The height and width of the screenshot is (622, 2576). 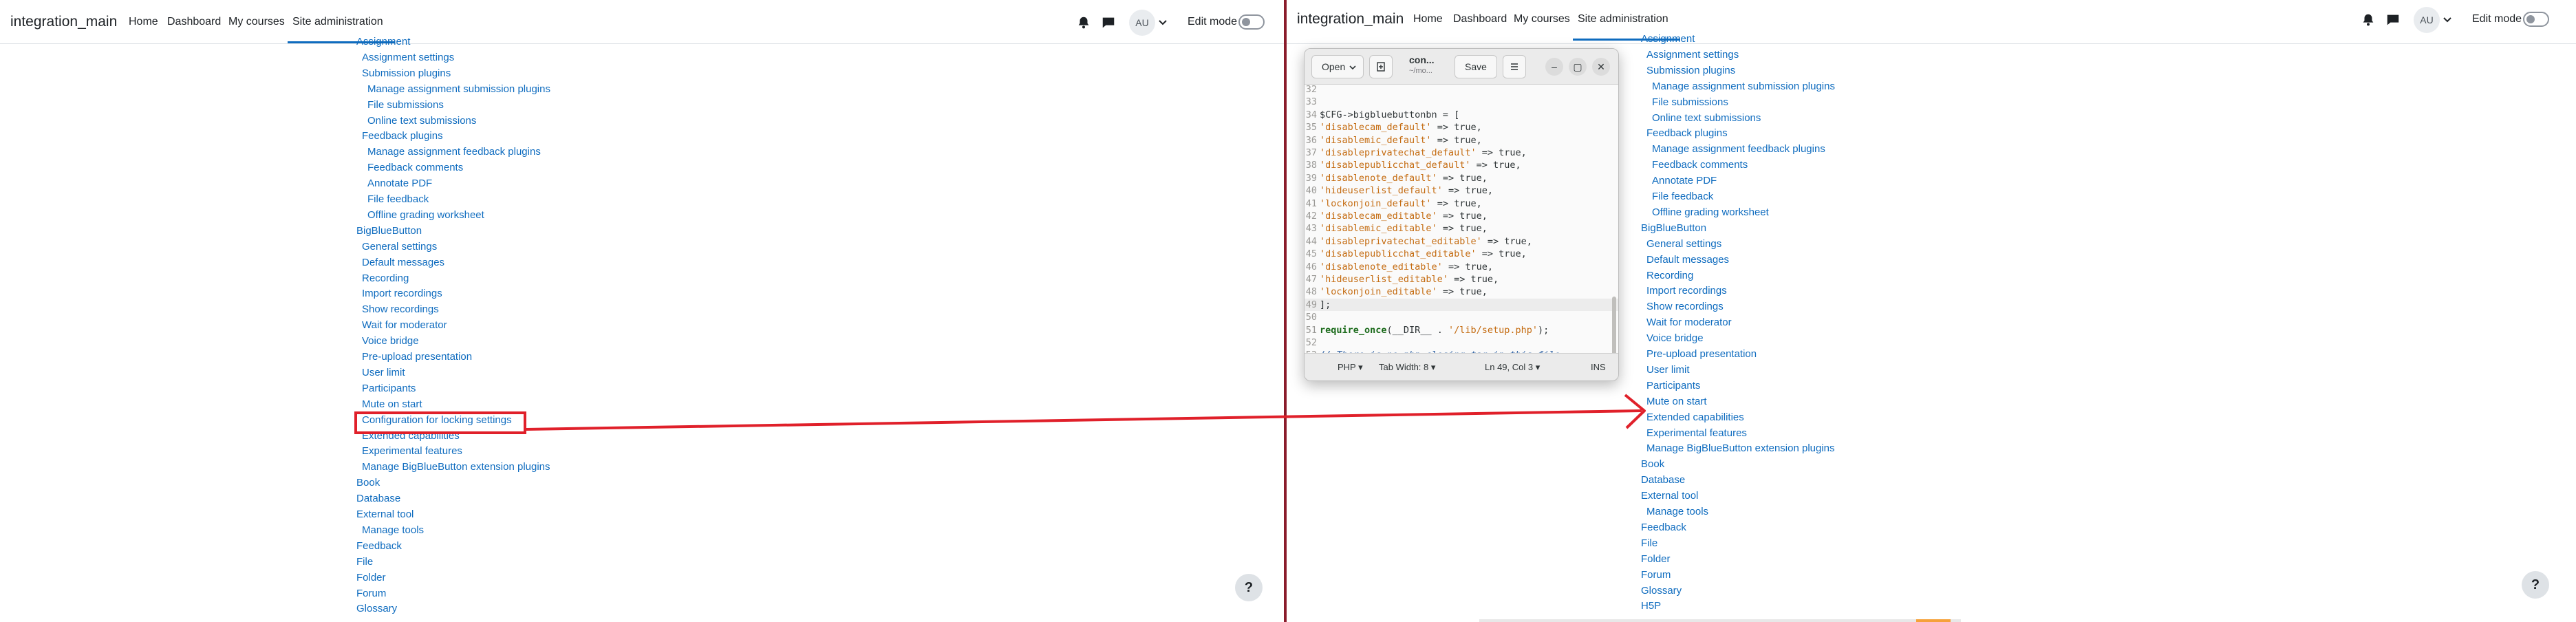 What do you see at coordinates (1311, 89) in the screenshot?
I see `line-number: 32` at bounding box center [1311, 89].